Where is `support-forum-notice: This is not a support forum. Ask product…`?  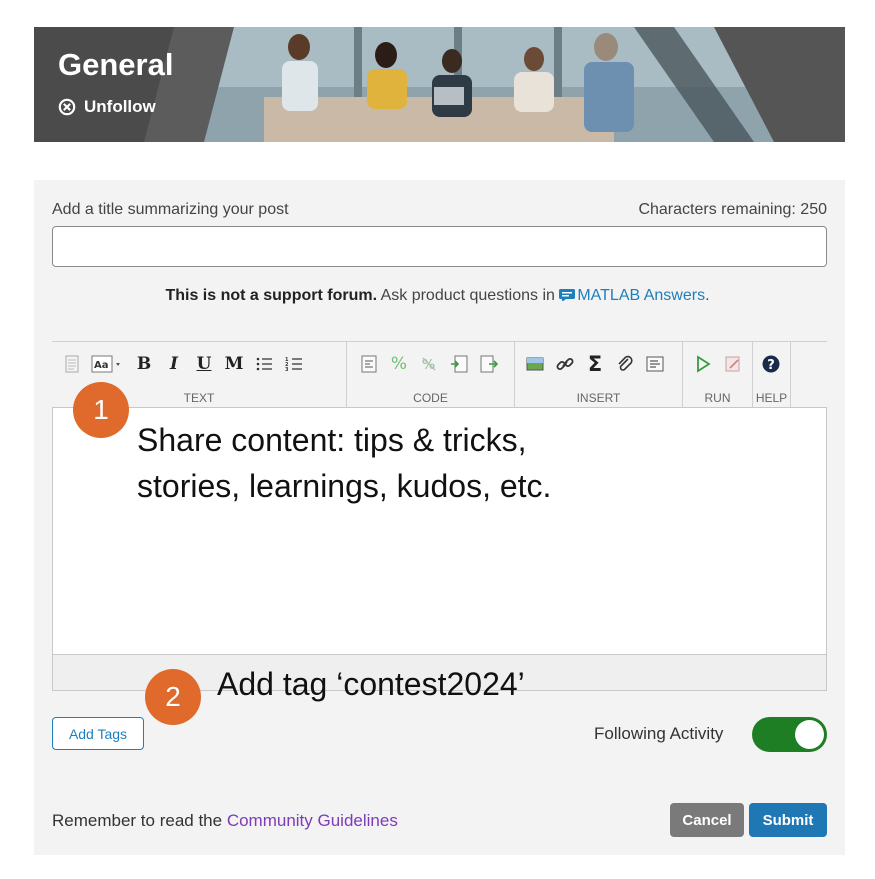
support-forum-notice: This is not a support forum. Ask product… is located at coordinates (437, 296).